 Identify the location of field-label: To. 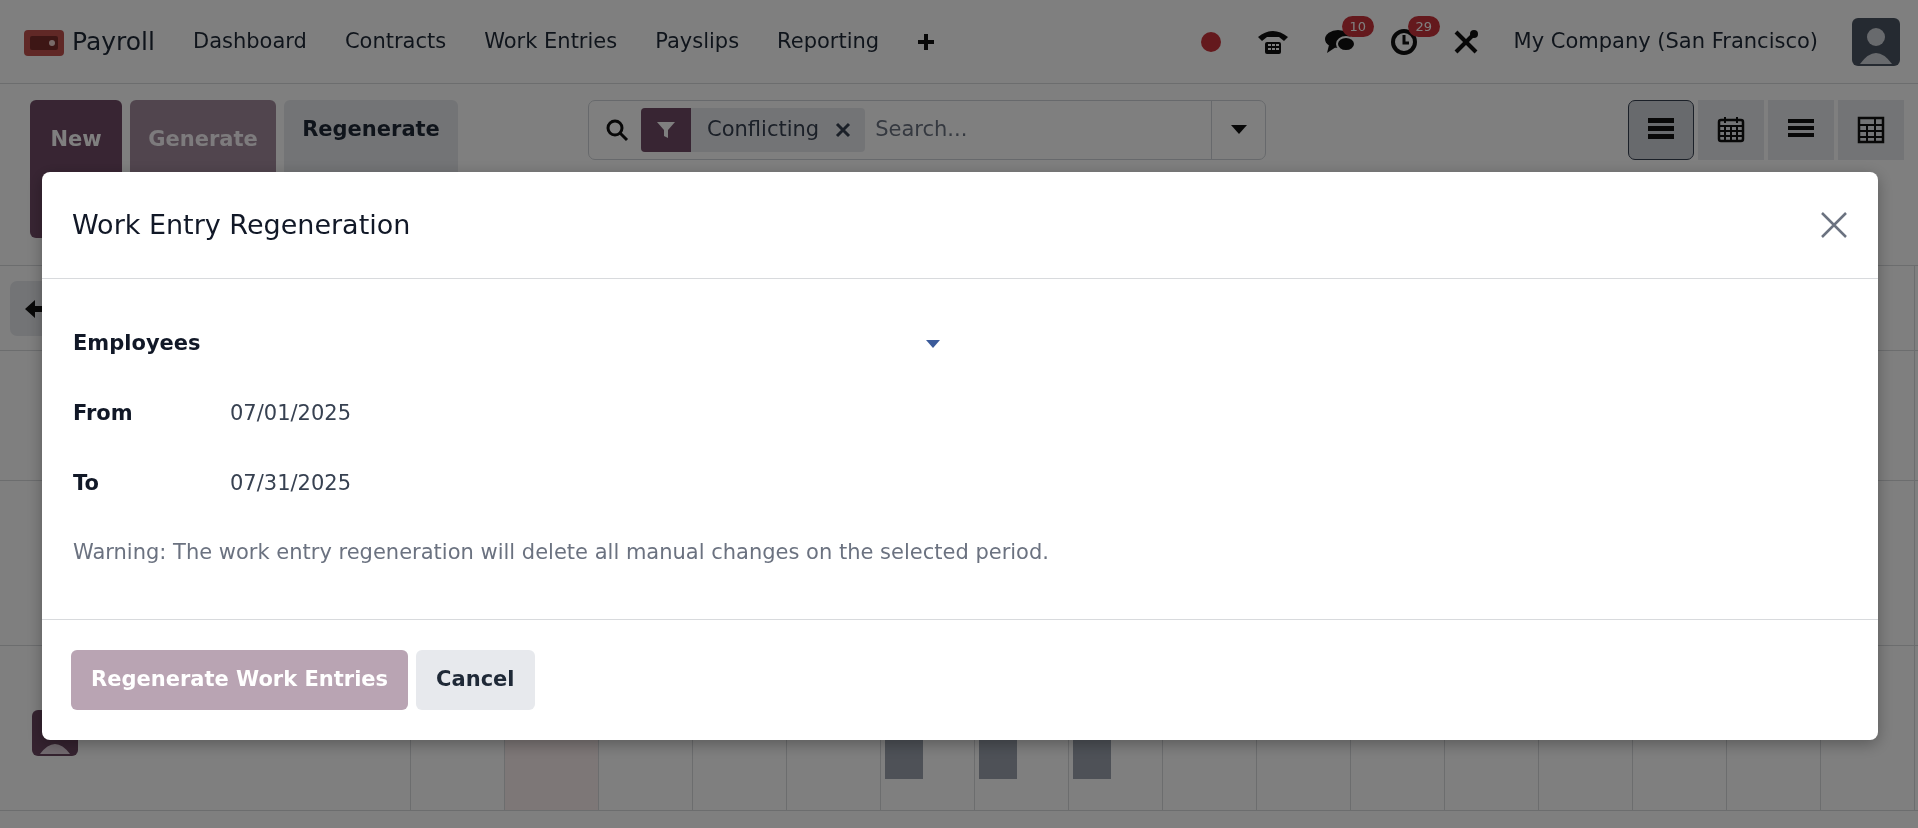
(86, 484).